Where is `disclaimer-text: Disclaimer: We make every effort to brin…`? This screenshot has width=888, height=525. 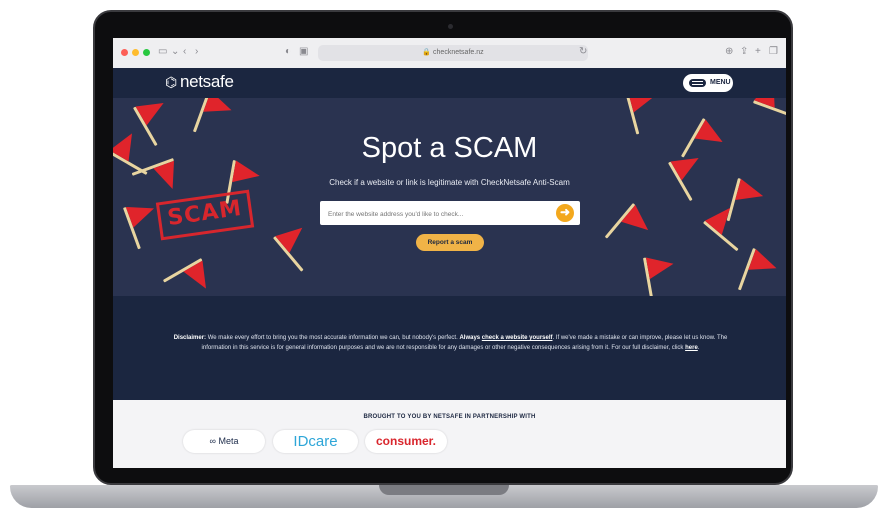
disclaimer-text: Disclaimer: We make every effort to brin… is located at coordinates (450, 343).